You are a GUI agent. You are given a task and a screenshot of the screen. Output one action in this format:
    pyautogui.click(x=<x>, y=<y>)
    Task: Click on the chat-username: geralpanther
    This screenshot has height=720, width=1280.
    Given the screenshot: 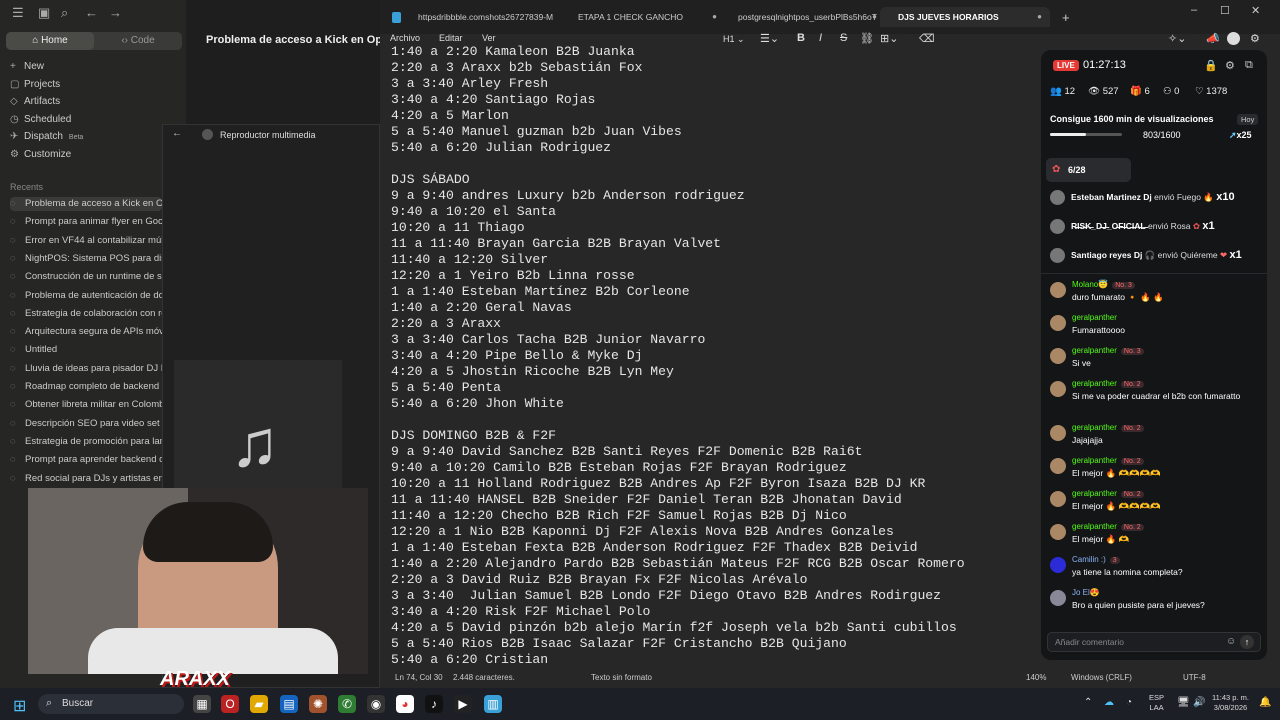 What is the action you would take?
    pyautogui.click(x=1094, y=317)
    